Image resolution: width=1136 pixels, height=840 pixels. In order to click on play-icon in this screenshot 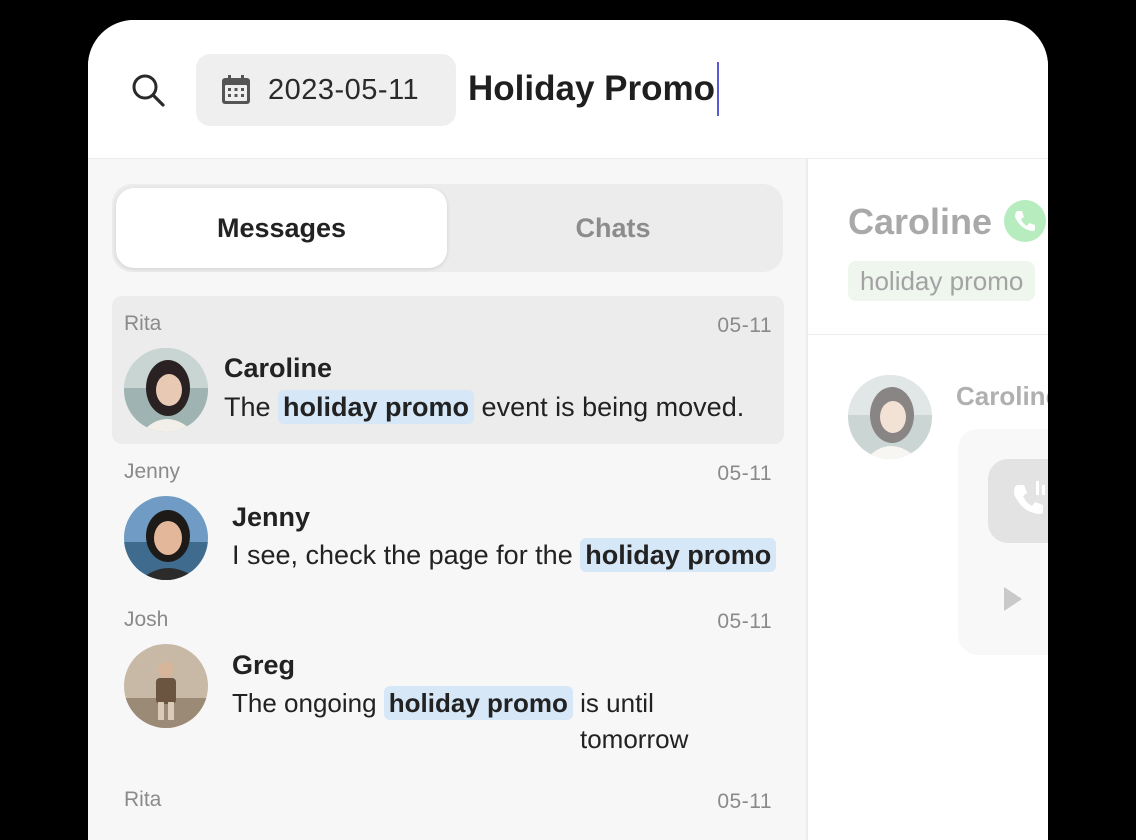, I will do `click(1013, 599)`.